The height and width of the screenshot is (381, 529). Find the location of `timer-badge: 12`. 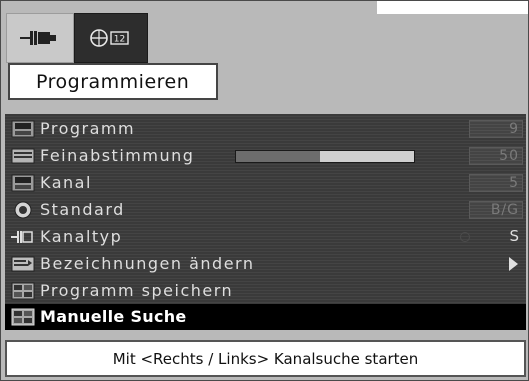

timer-badge: 12 is located at coordinates (119, 40).